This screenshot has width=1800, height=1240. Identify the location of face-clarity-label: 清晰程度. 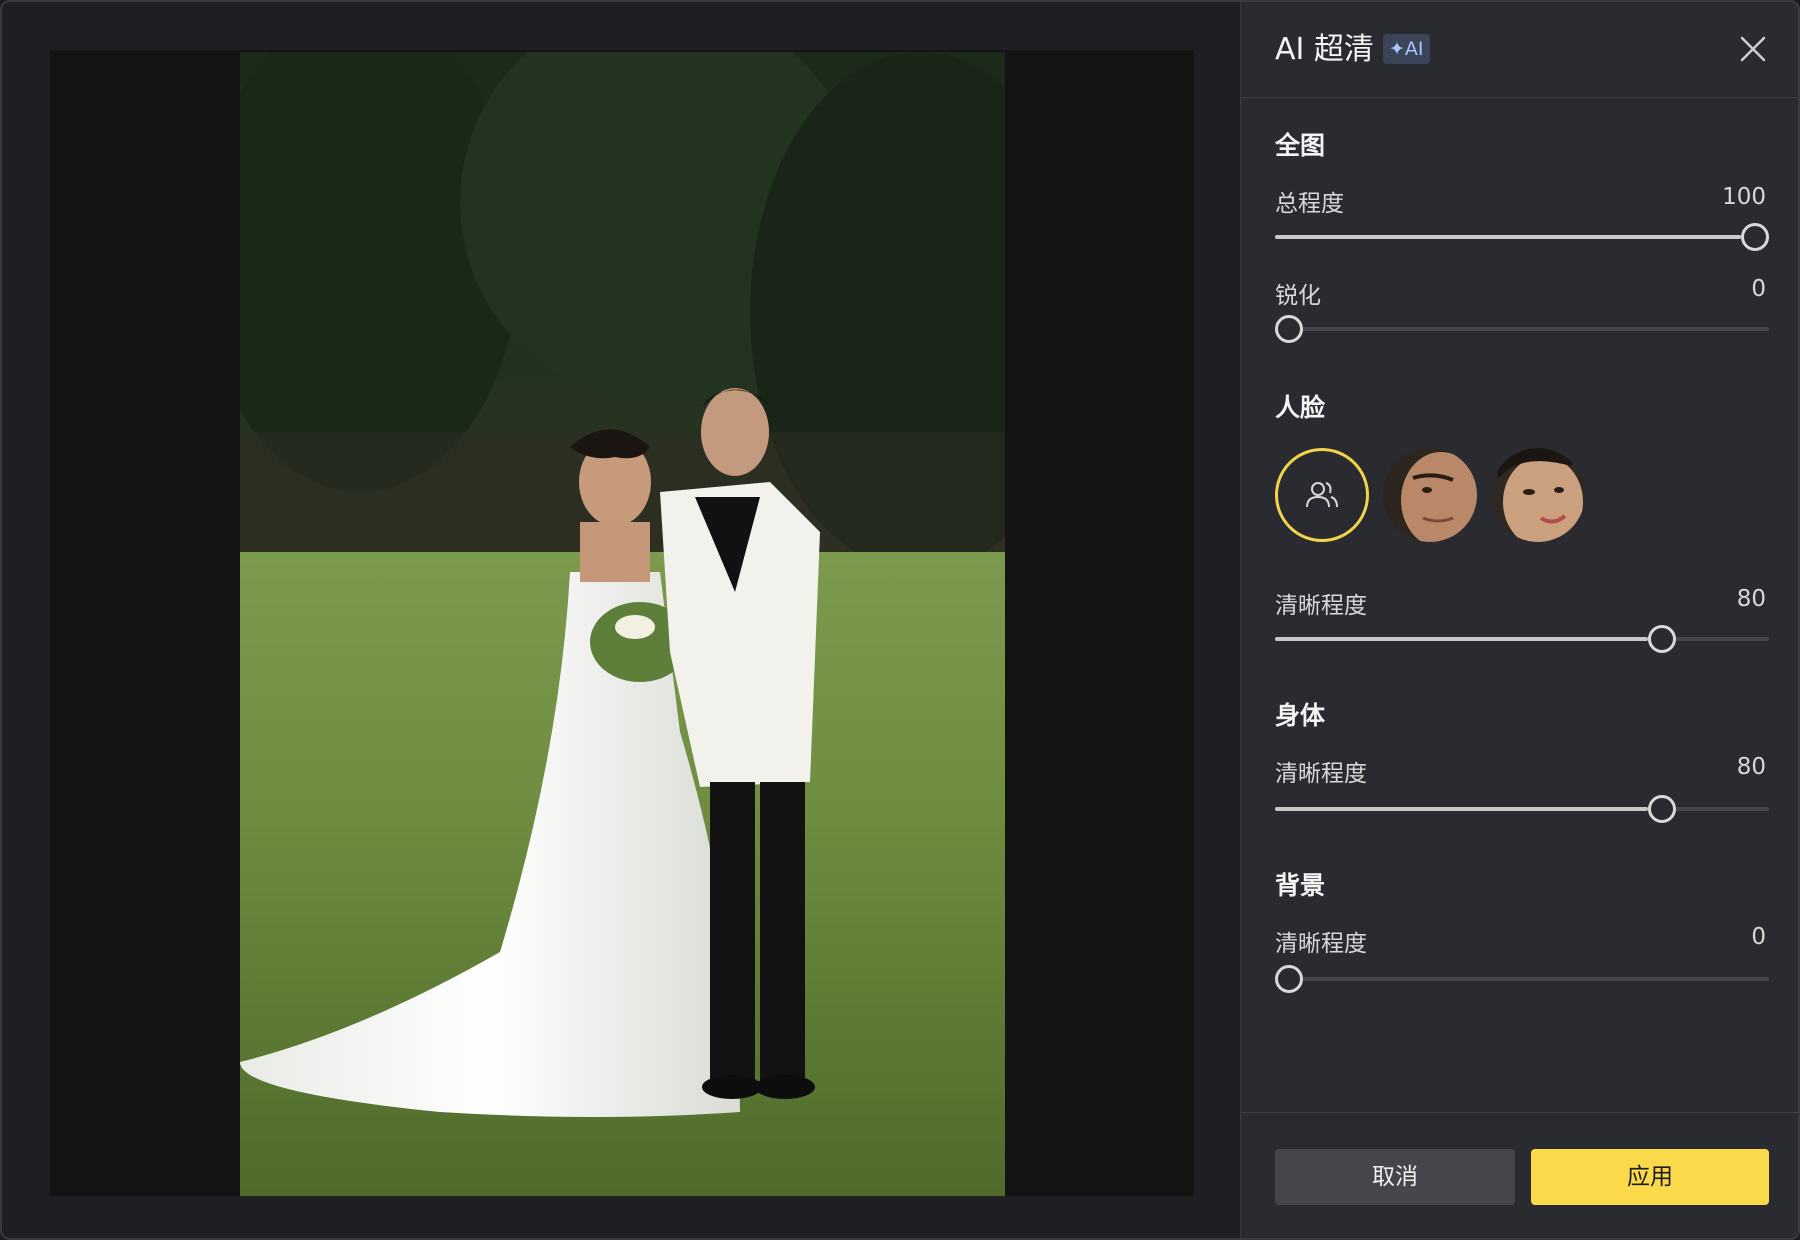
(1321, 606).